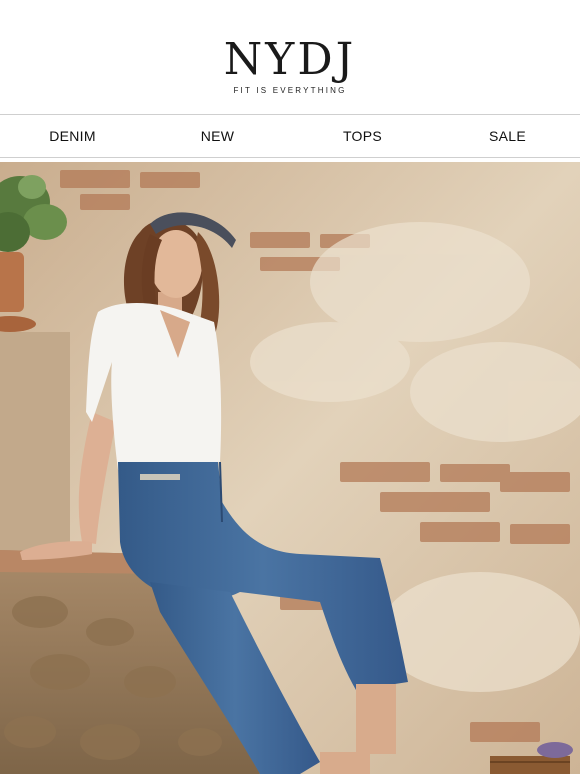 The height and width of the screenshot is (774, 580). I want to click on logo-text: NYDJ, so click(290, 59).